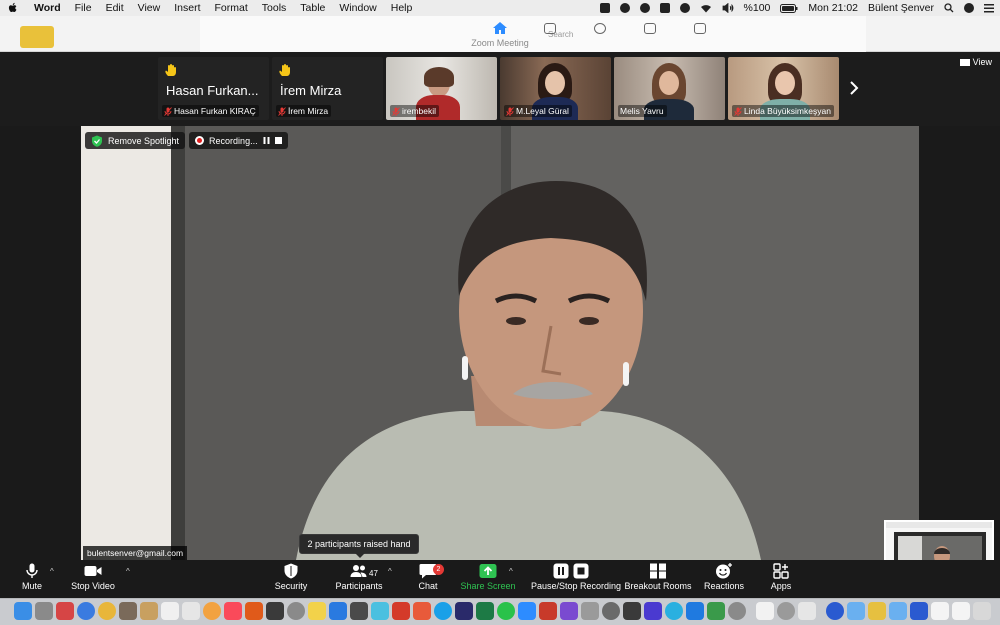  Describe the element at coordinates (975, 62) in the screenshot. I see `view-button: View` at that location.